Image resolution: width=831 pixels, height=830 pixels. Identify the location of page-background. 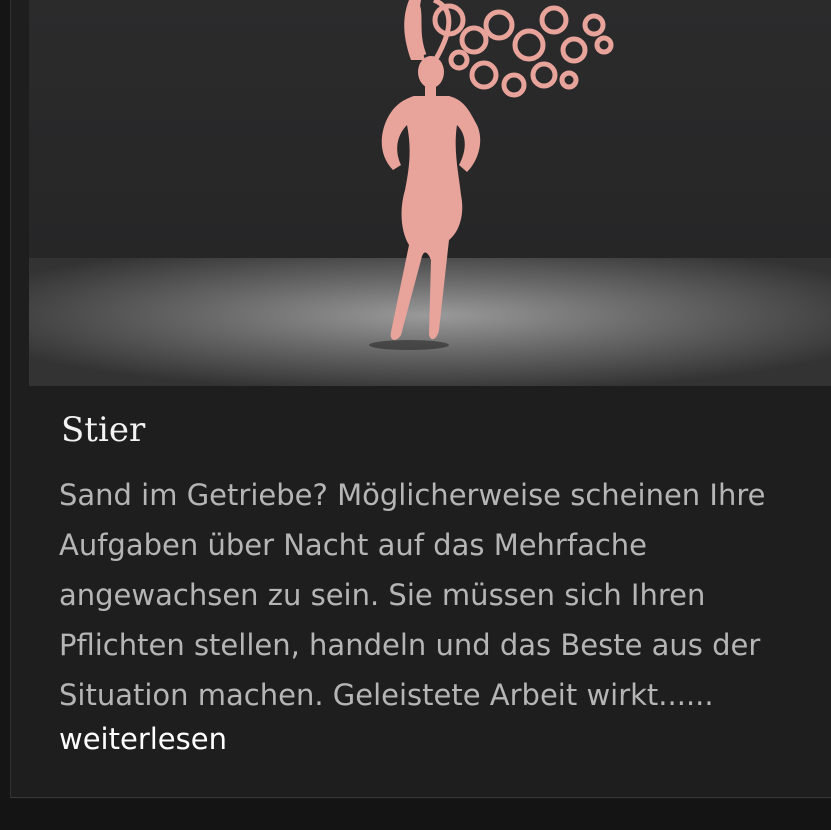
(415, 815).